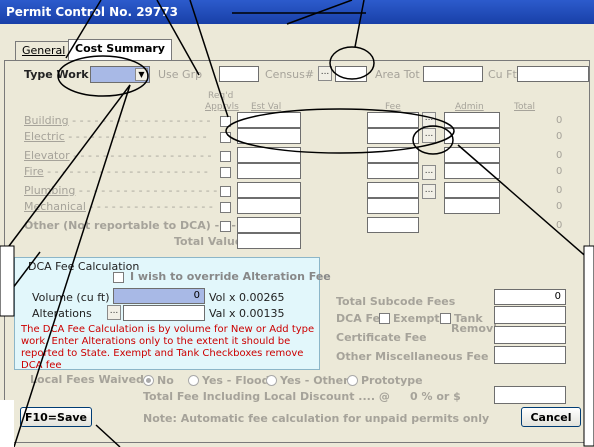 This screenshot has height=447, width=594. Describe the element at coordinates (266, 107) in the screenshot. I see `est-val-header: Est Val` at that location.